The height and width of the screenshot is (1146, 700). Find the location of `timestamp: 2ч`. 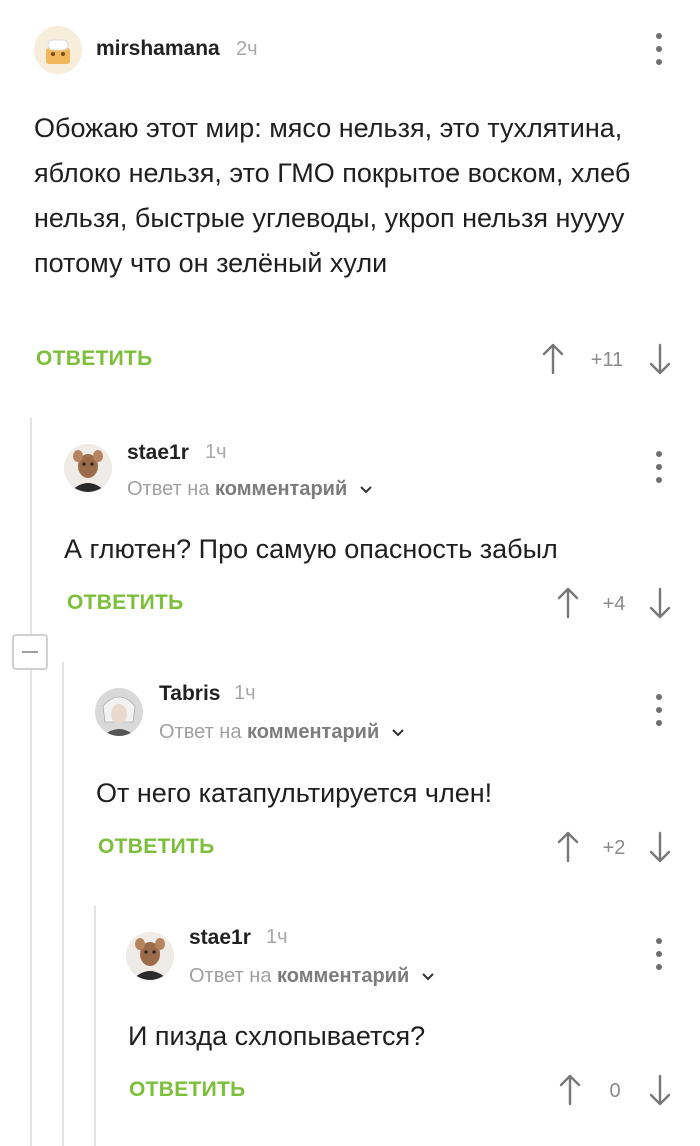

timestamp: 2ч is located at coordinates (247, 49).